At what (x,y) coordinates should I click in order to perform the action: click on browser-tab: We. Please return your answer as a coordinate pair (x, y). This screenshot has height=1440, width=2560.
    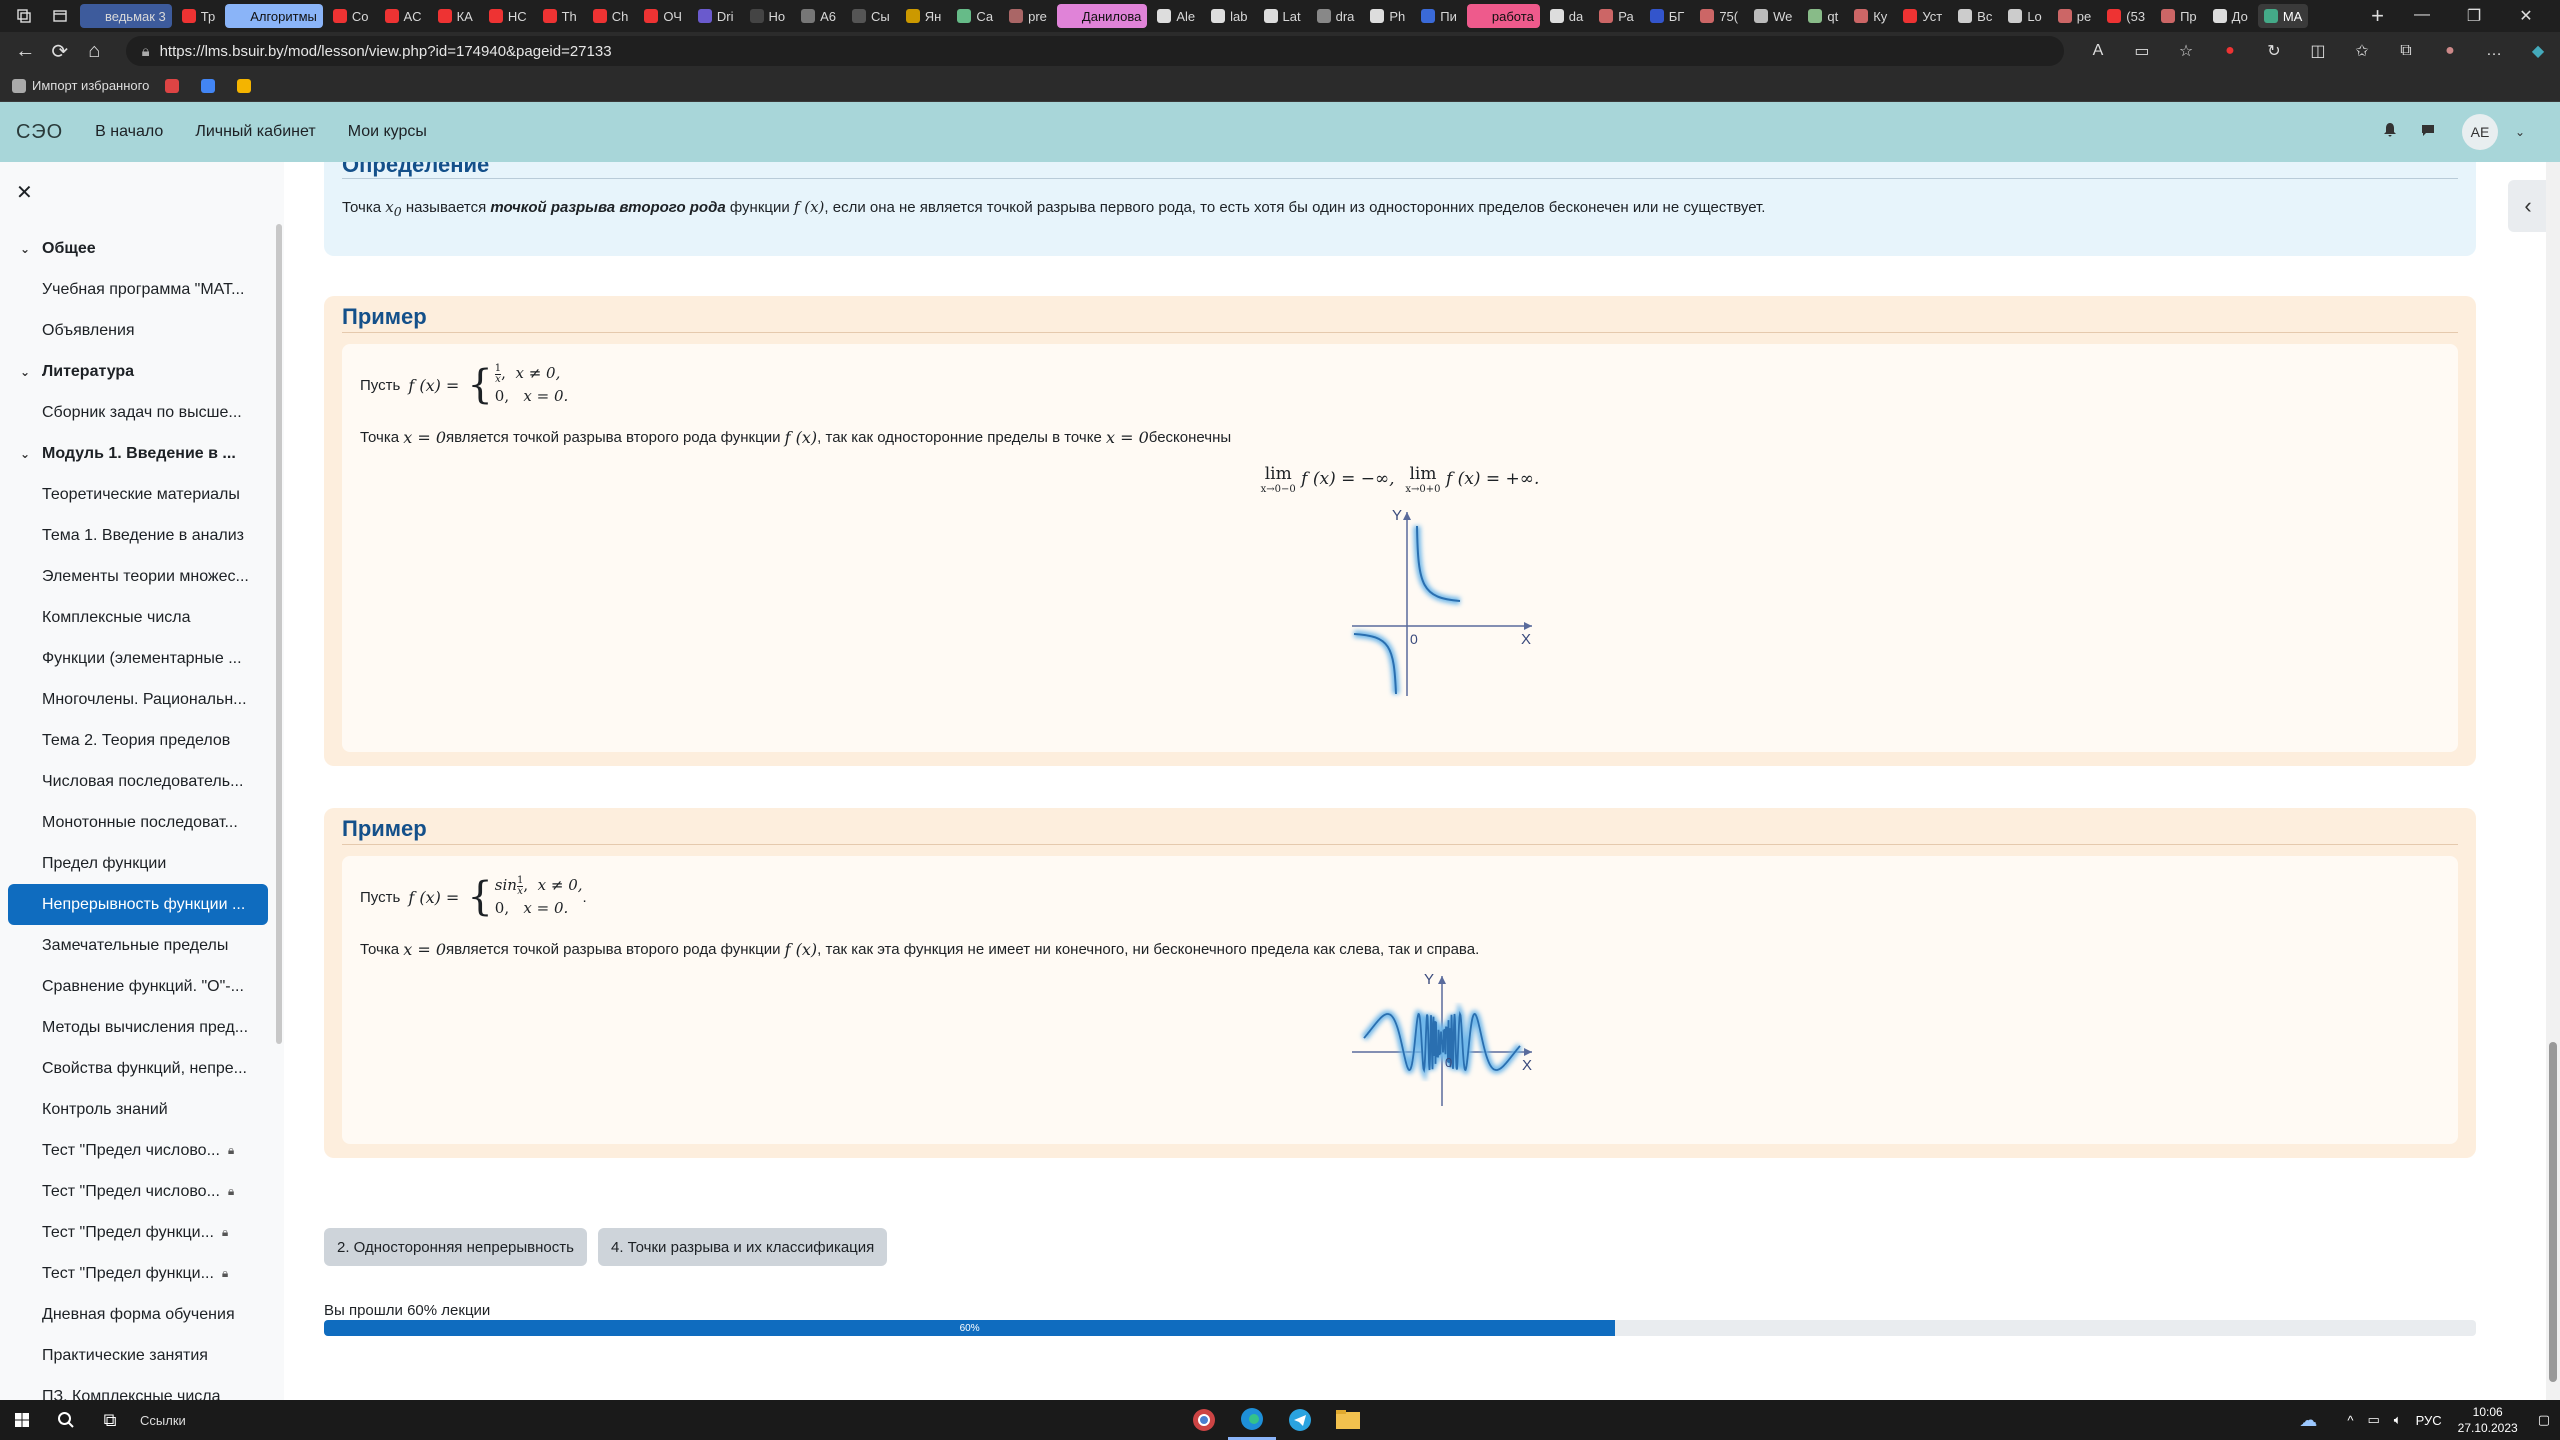
    Looking at the image, I should click on (1773, 16).